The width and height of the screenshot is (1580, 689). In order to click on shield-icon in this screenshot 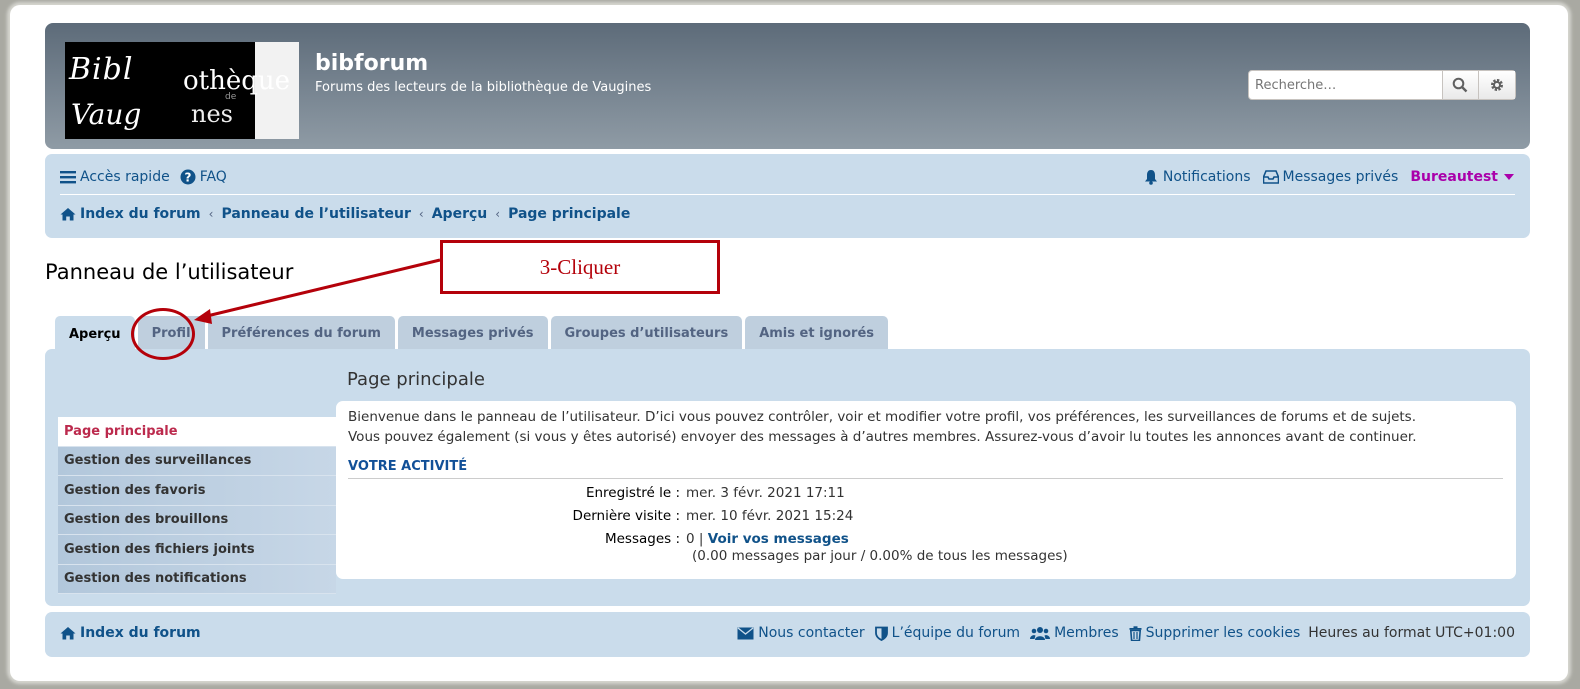, I will do `click(881, 633)`.